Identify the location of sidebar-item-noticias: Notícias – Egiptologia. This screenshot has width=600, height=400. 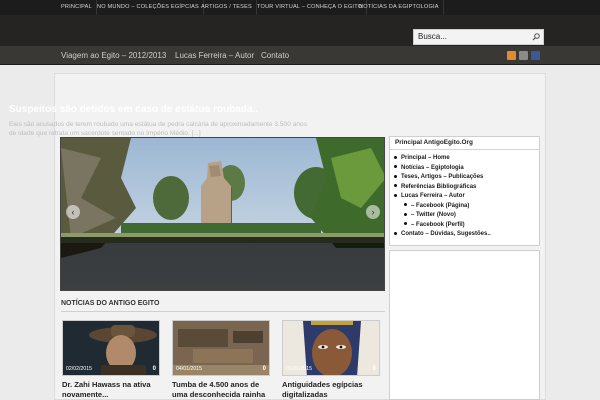
(429, 168).